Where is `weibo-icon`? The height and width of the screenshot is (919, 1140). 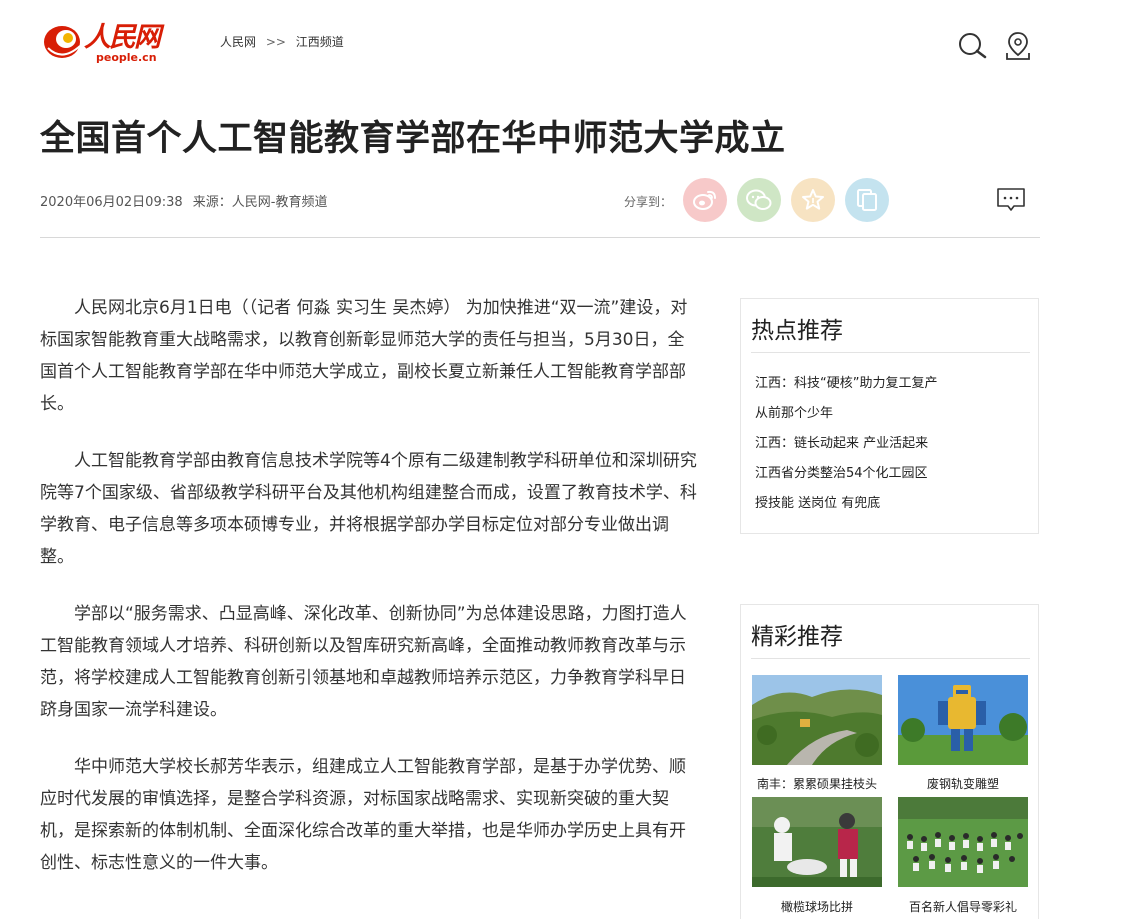 weibo-icon is located at coordinates (704, 200).